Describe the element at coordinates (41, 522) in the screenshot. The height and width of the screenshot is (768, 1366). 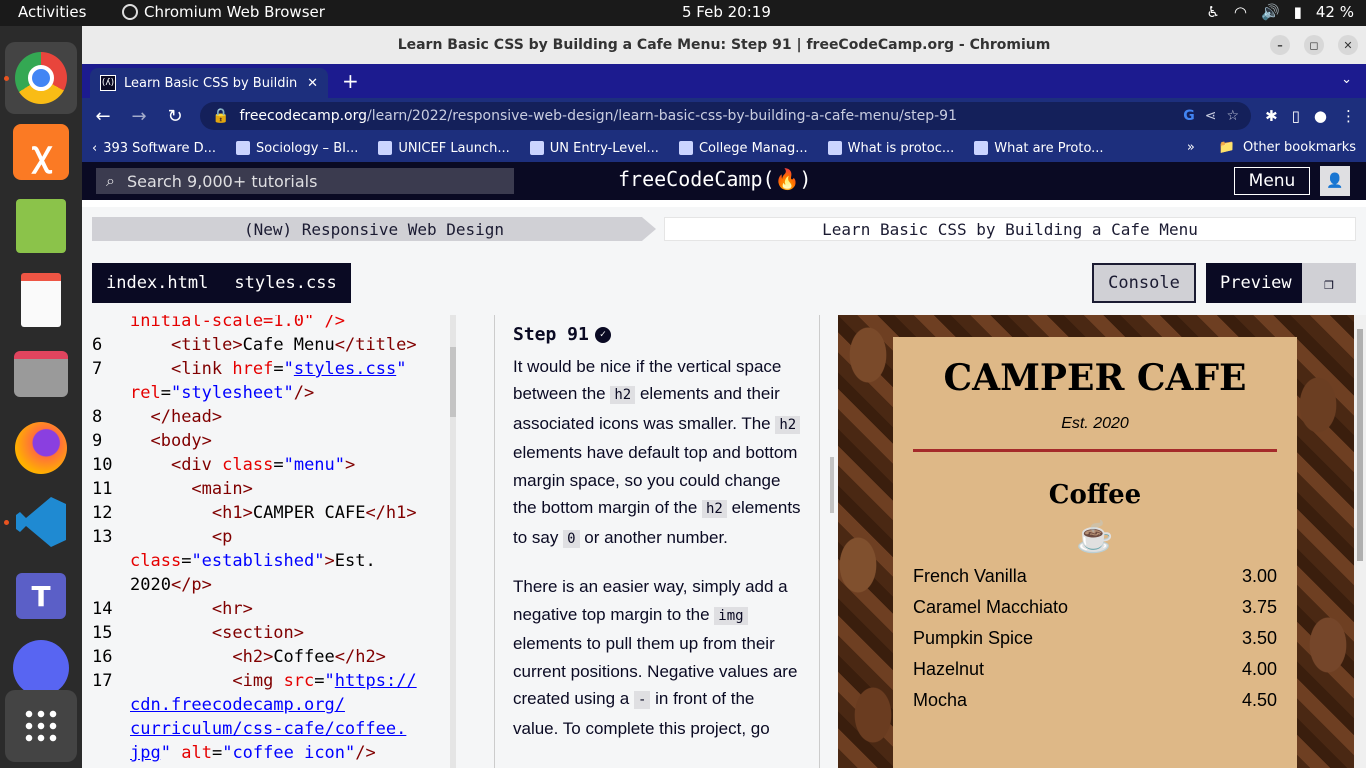
I see `dock-vscode` at that location.